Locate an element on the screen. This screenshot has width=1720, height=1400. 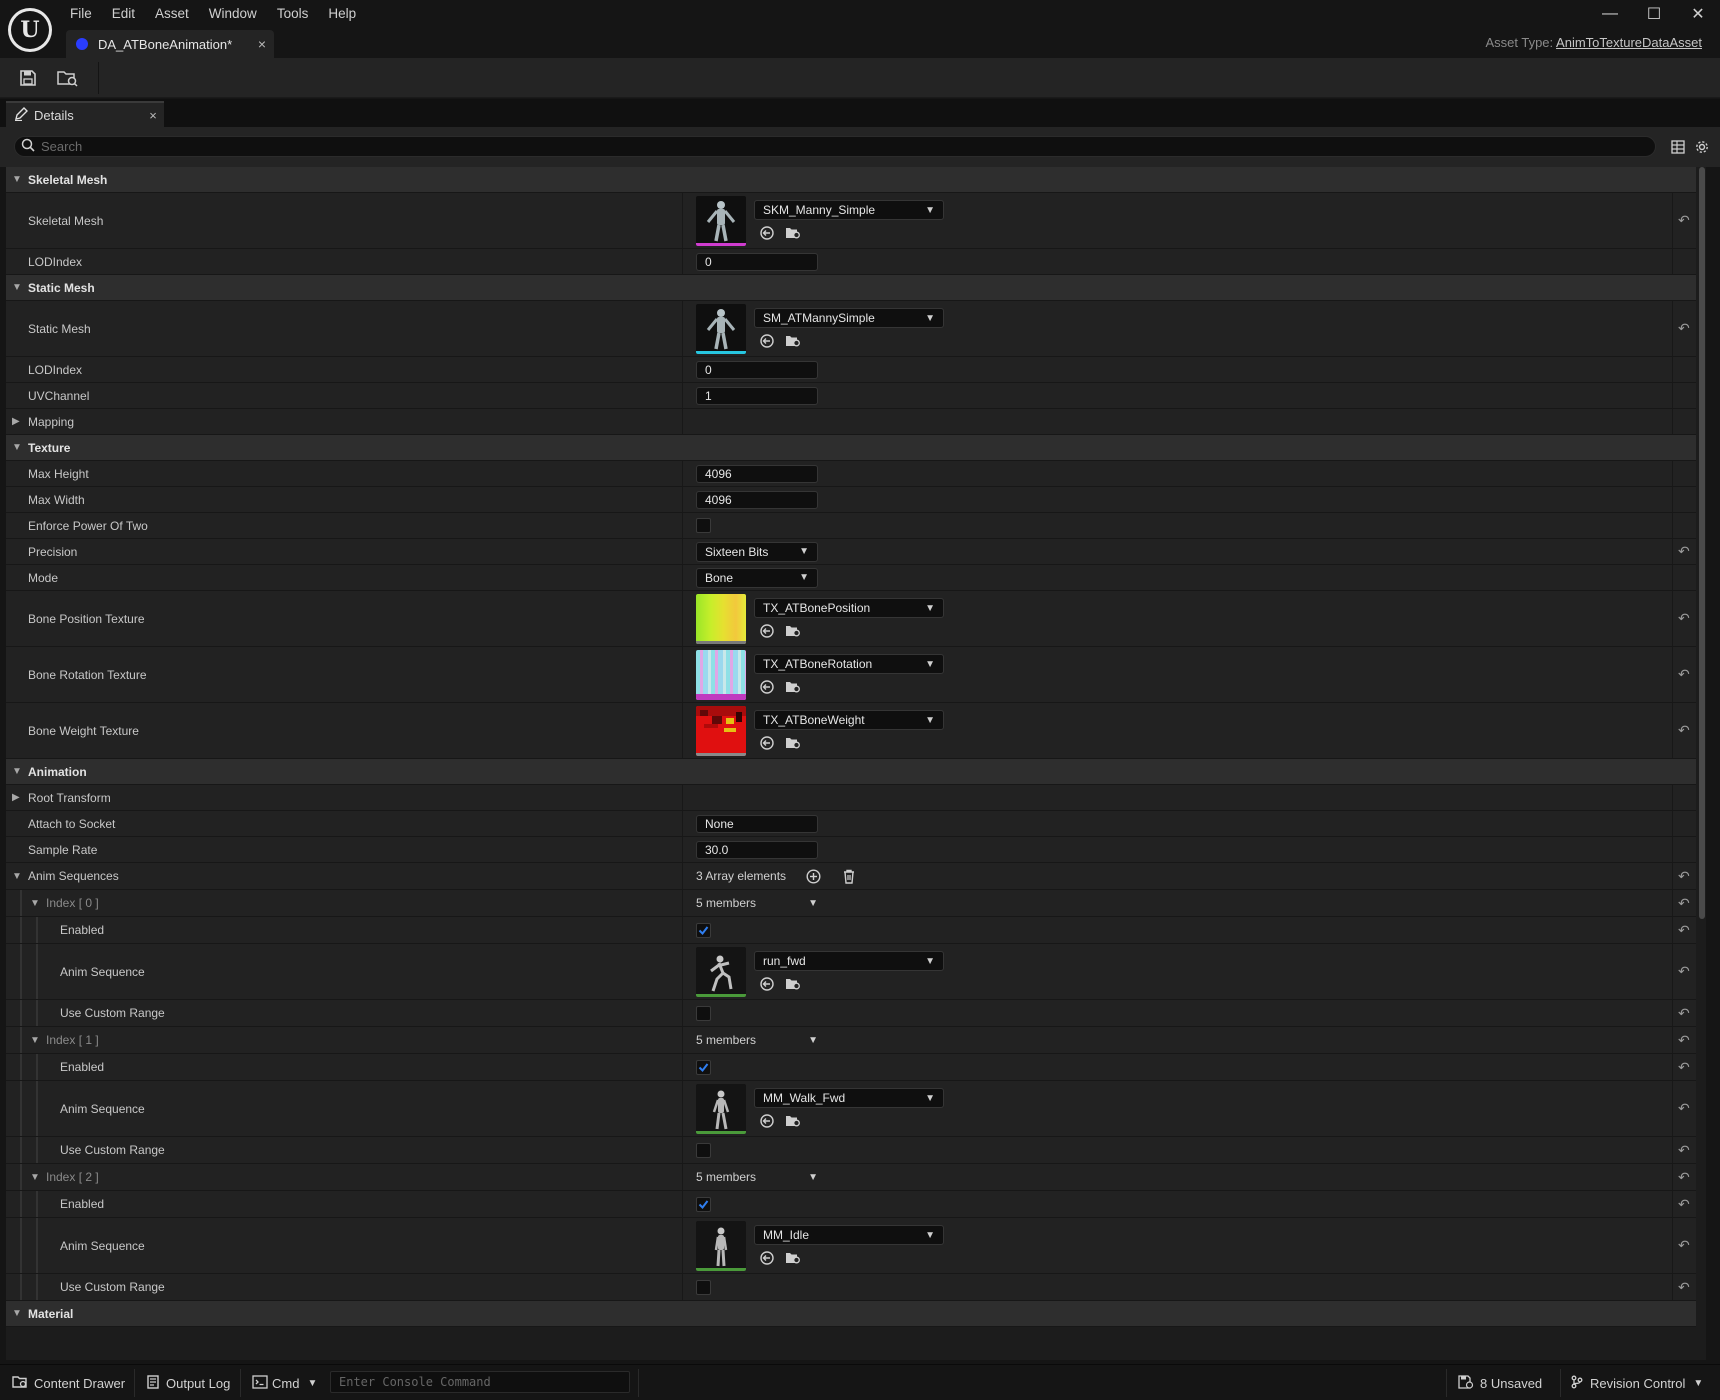
sample-rate-field: 30.0 is located at coordinates (757, 849).